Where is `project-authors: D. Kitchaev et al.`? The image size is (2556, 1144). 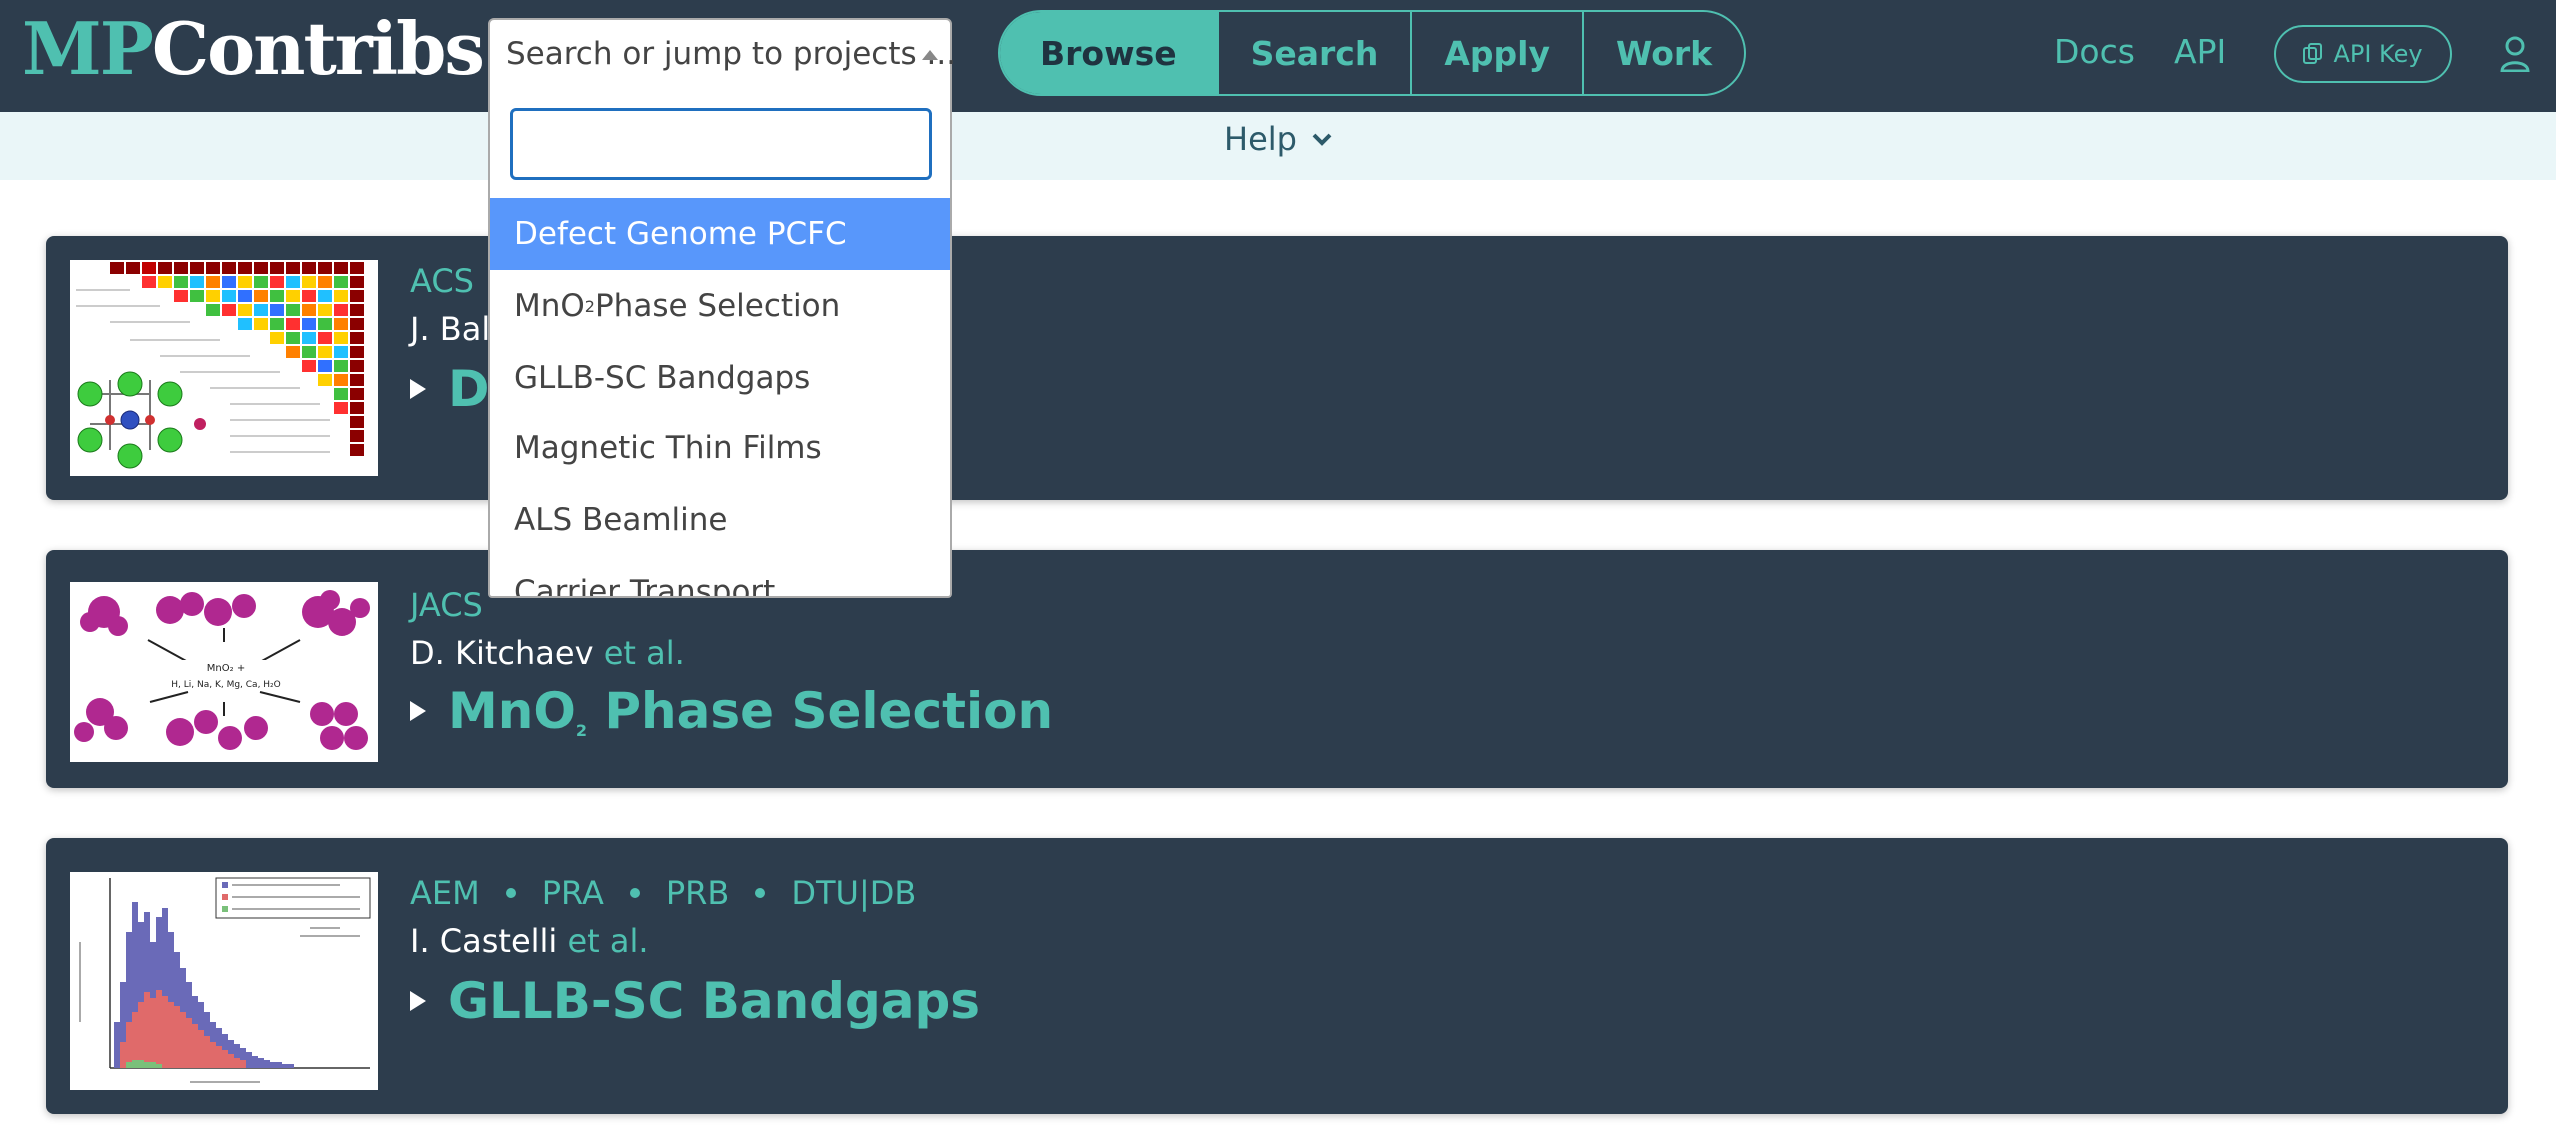 project-authors: D. Kitchaev et al. is located at coordinates (547, 653).